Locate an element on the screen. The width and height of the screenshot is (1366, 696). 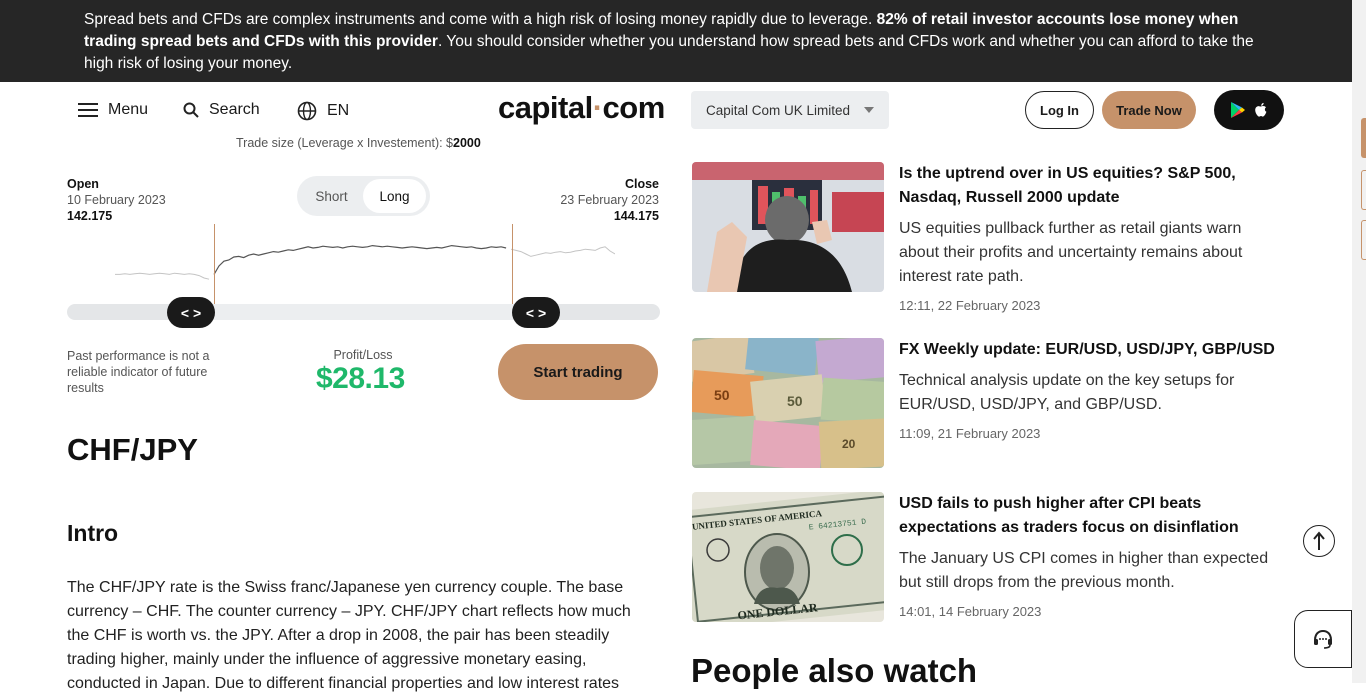
trade-size-value: 2000 is located at coordinates (467, 143).